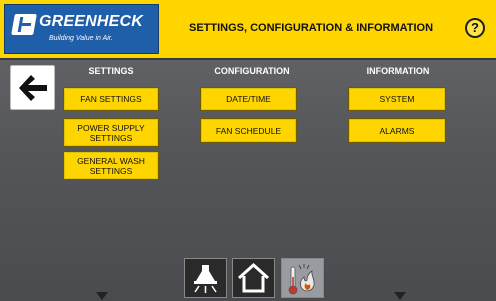 The image size is (496, 301). What do you see at coordinates (398, 71) in the screenshot?
I see `information-heading: INFORMATION` at bounding box center [398, 71].